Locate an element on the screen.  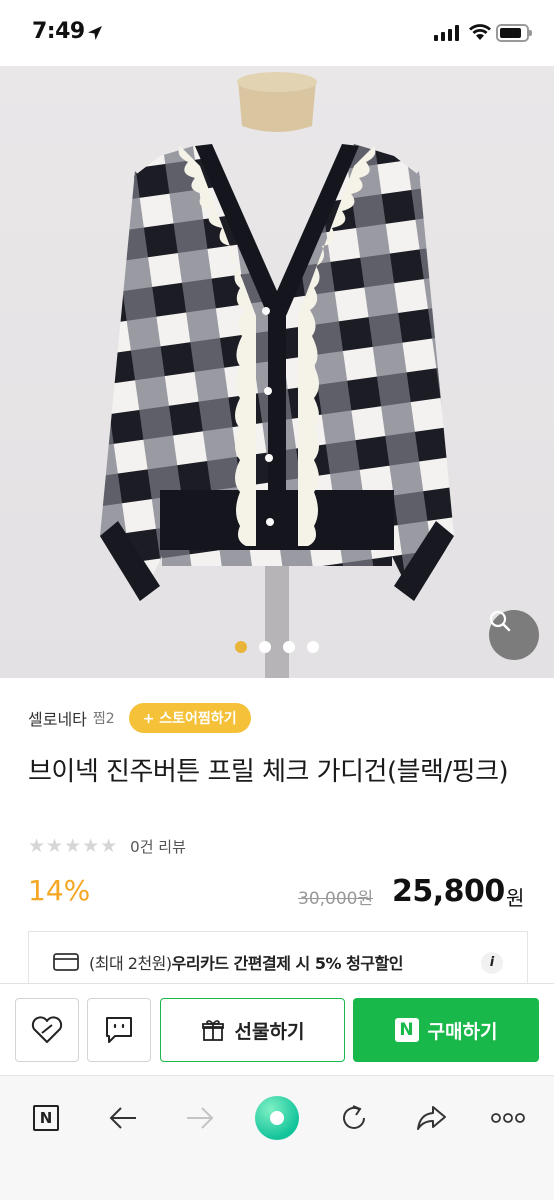
benefit-text: (최대 2천원)우리카드 간편결제 시 5% 청구할인 is located at coordinates (246, 962).